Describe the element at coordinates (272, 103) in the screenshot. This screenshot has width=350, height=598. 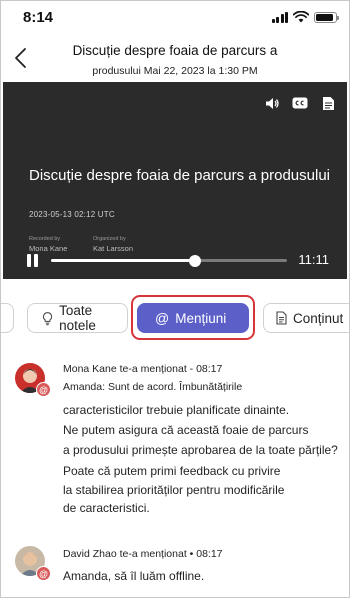
I see `volume-icon` at that location.